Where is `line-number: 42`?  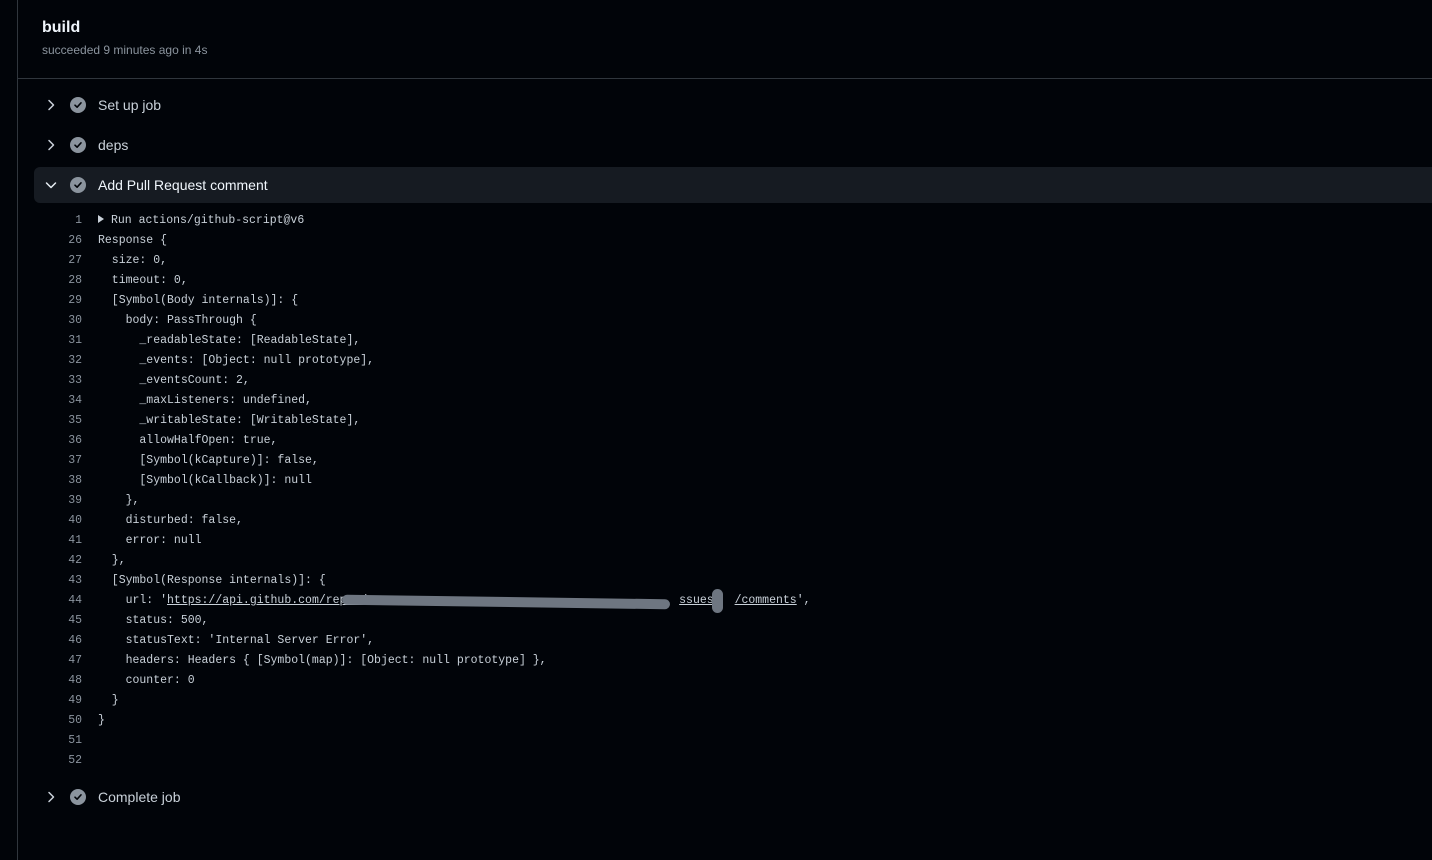
line-number: 42 is located at coordinates (58, 561).